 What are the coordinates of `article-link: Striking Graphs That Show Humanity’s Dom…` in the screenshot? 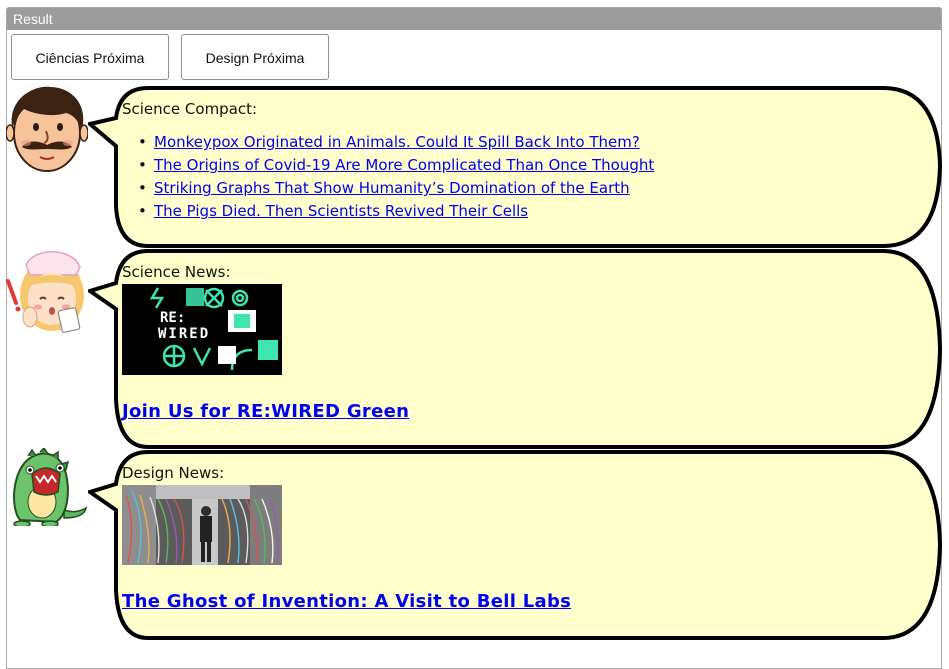 It's located at (392, 188).